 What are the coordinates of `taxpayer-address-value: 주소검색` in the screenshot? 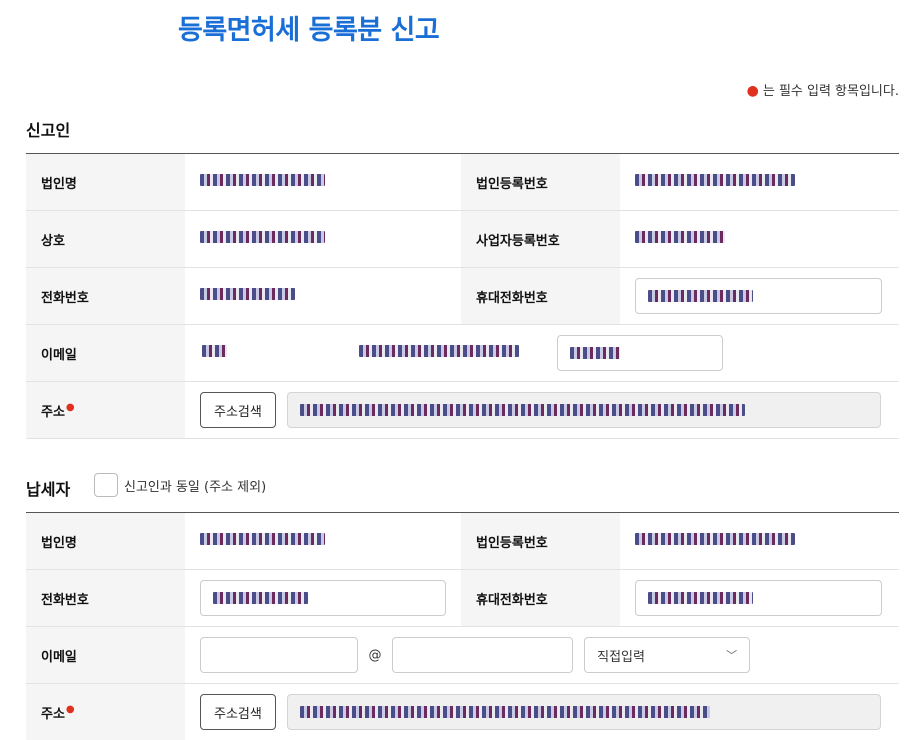 It's located at (542, 711).